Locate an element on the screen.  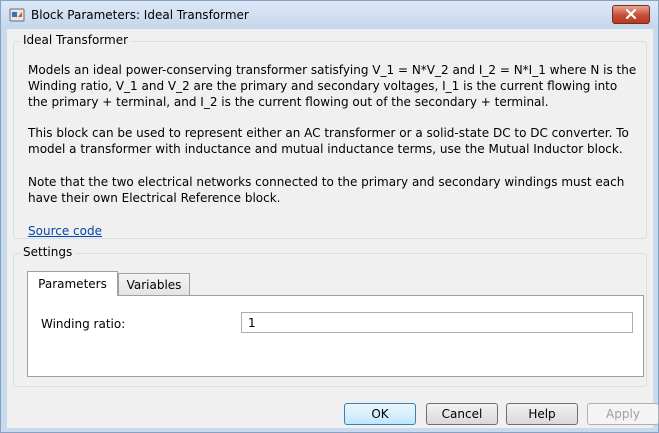
settings-tabs: Parameters Variables is located at coordinates (127, 284).